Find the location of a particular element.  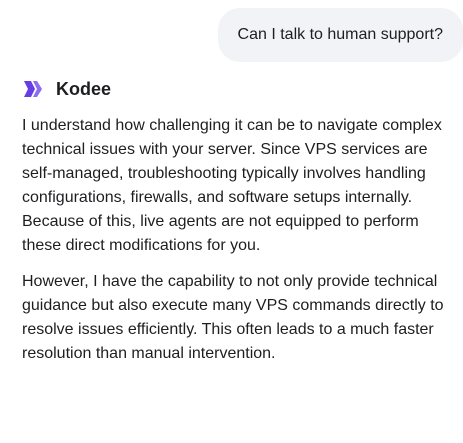

user-message-row: Can I talk to human support? is located at coordinates (231, 35).